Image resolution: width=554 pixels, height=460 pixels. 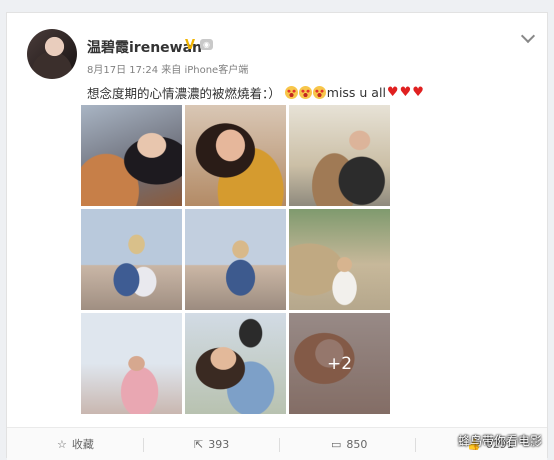 I want to click on more-photos-count: +2, so click(x=339, y=363).